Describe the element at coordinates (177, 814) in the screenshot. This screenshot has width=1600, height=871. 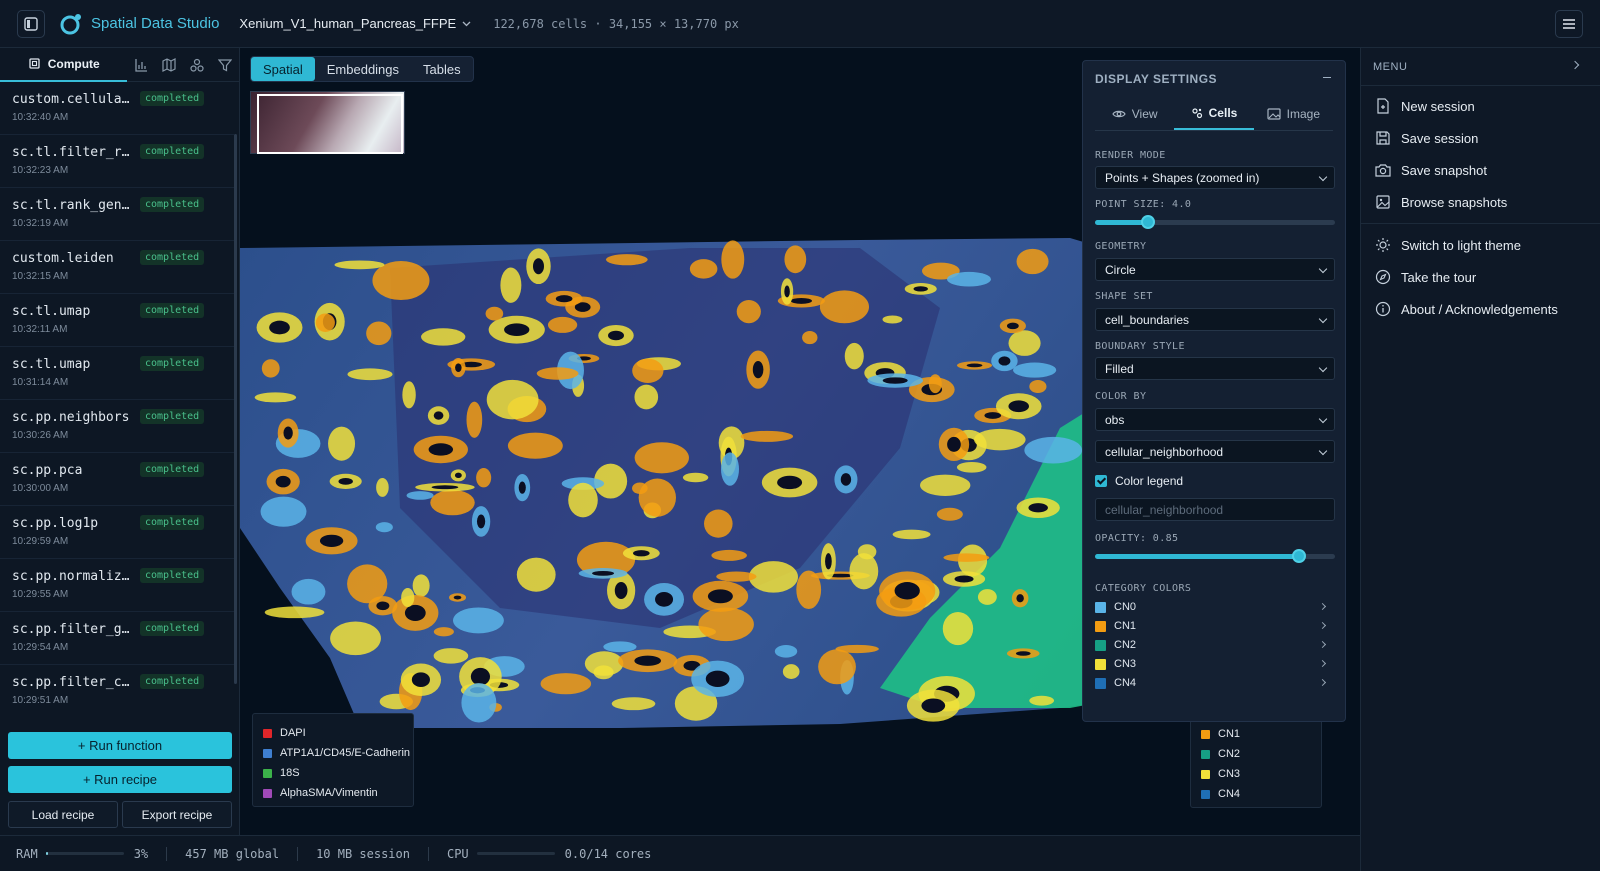
I see `export-recipe-button: Export recipe` at that location.